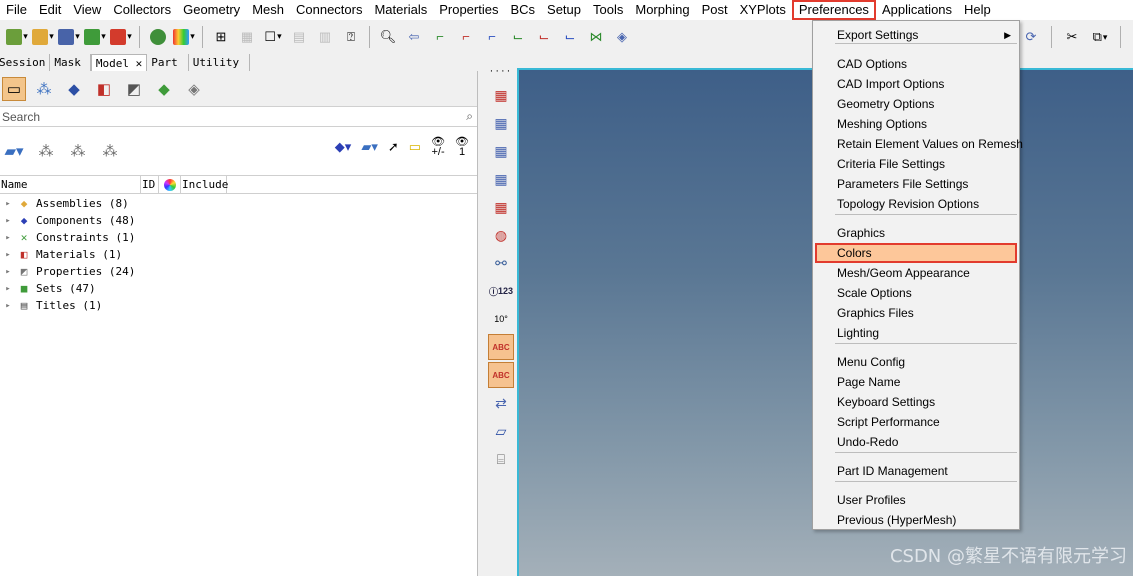  I want to click on menu-post: Post, so click(715, 10).